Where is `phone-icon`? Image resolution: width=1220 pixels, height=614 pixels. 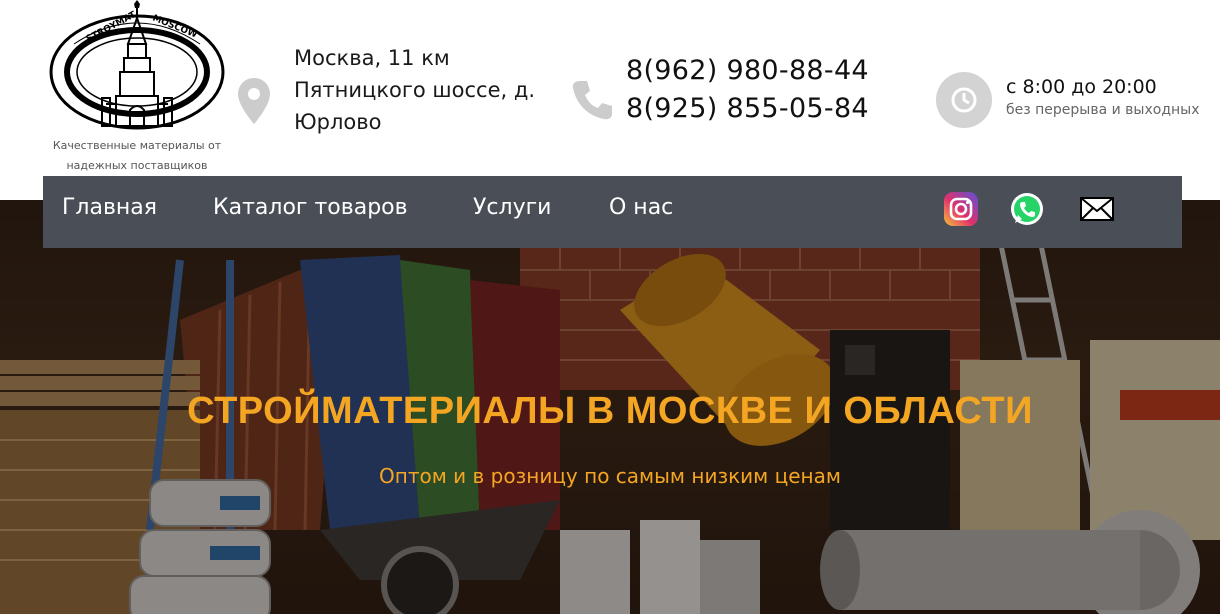
phone-icon is located at coordinates (592, 100).